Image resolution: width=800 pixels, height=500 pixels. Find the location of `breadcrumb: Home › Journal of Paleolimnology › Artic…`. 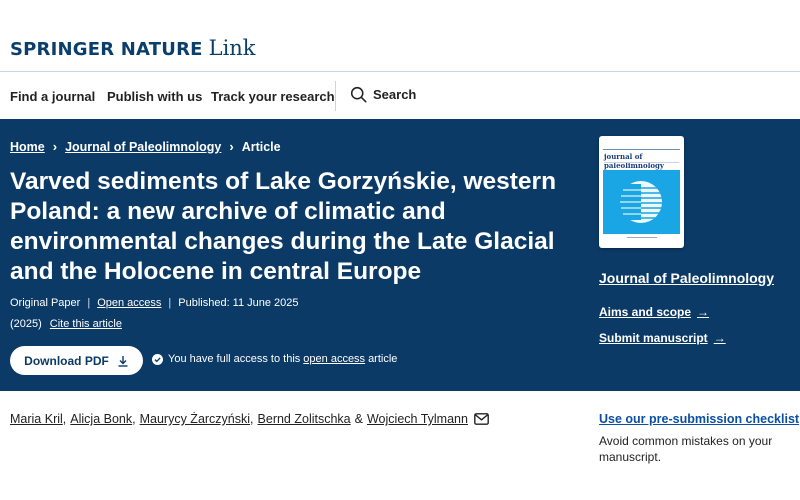

breadcrumb: Home › Journal of Paleolimnology › Artic… is located at coordinates (145, 146).